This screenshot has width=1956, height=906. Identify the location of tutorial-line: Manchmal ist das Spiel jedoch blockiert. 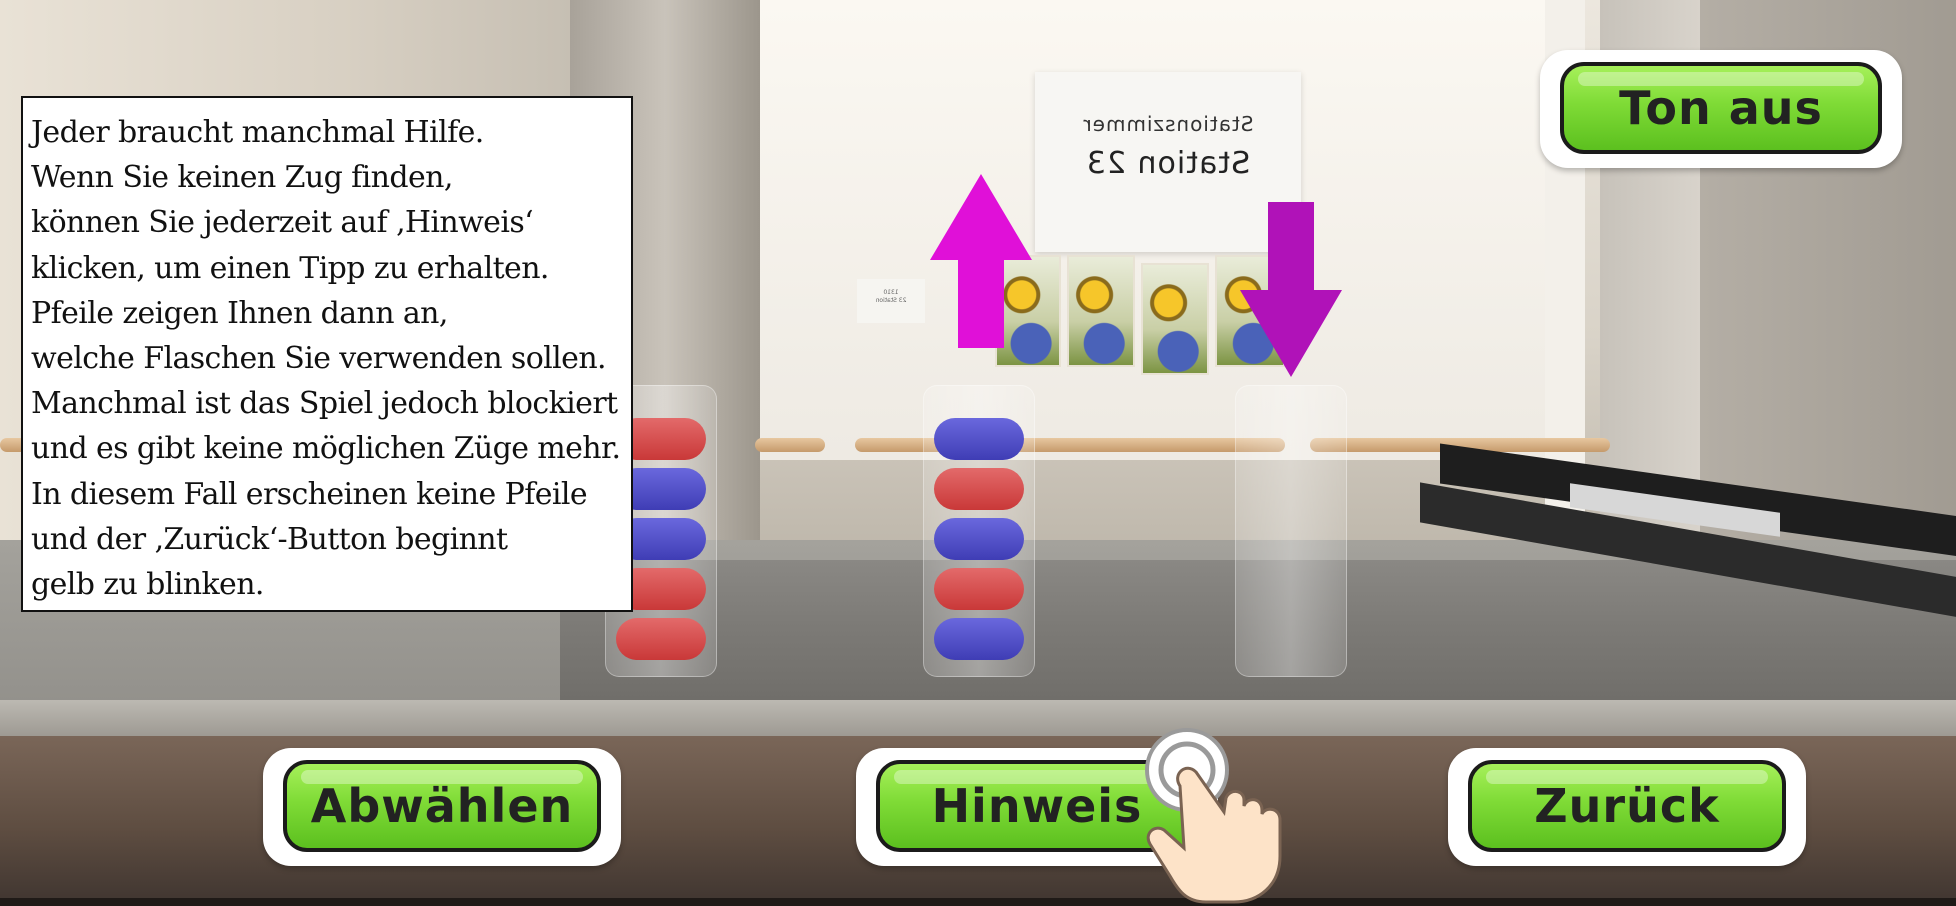
(324, 404).